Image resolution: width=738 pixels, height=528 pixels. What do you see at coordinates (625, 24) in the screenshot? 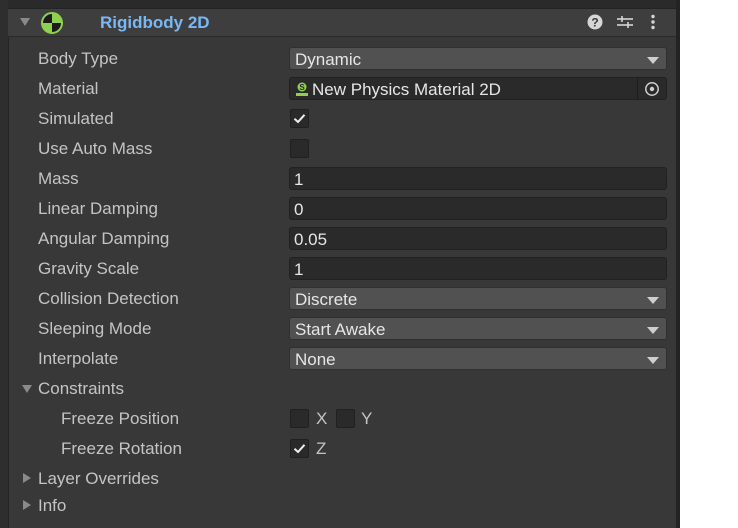
I see `presets-icon` at bounding box center [625, 24].